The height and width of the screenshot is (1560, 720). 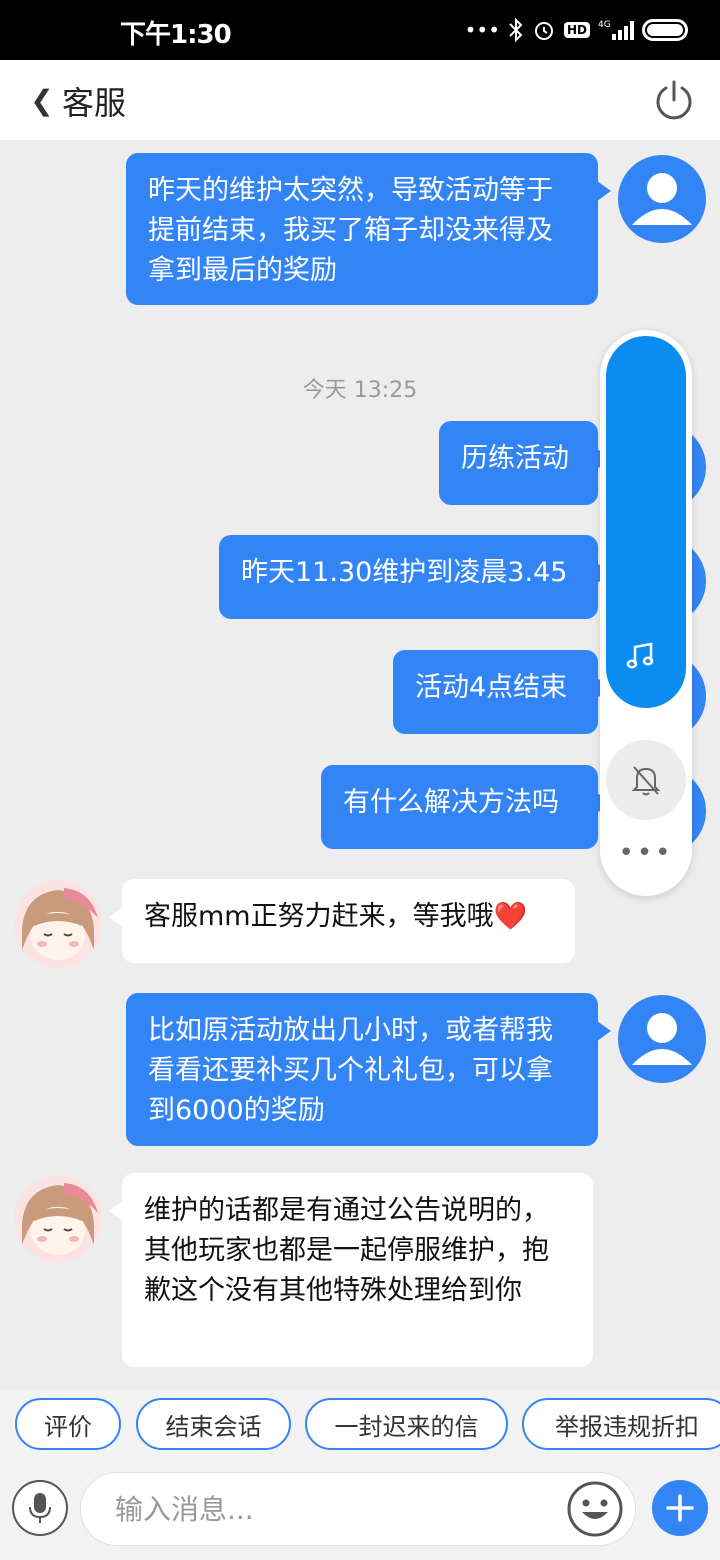 I want to click on status-time: 下午1:30, so click(x=176, y=35).